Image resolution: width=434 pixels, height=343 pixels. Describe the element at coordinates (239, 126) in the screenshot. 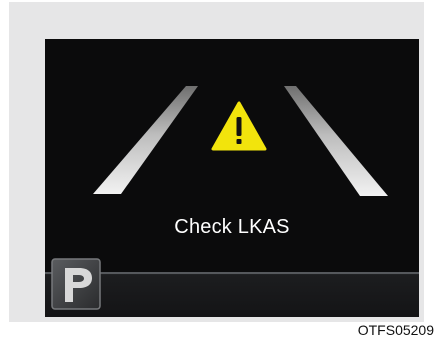

I see `warning-triangle-icon` at that location.